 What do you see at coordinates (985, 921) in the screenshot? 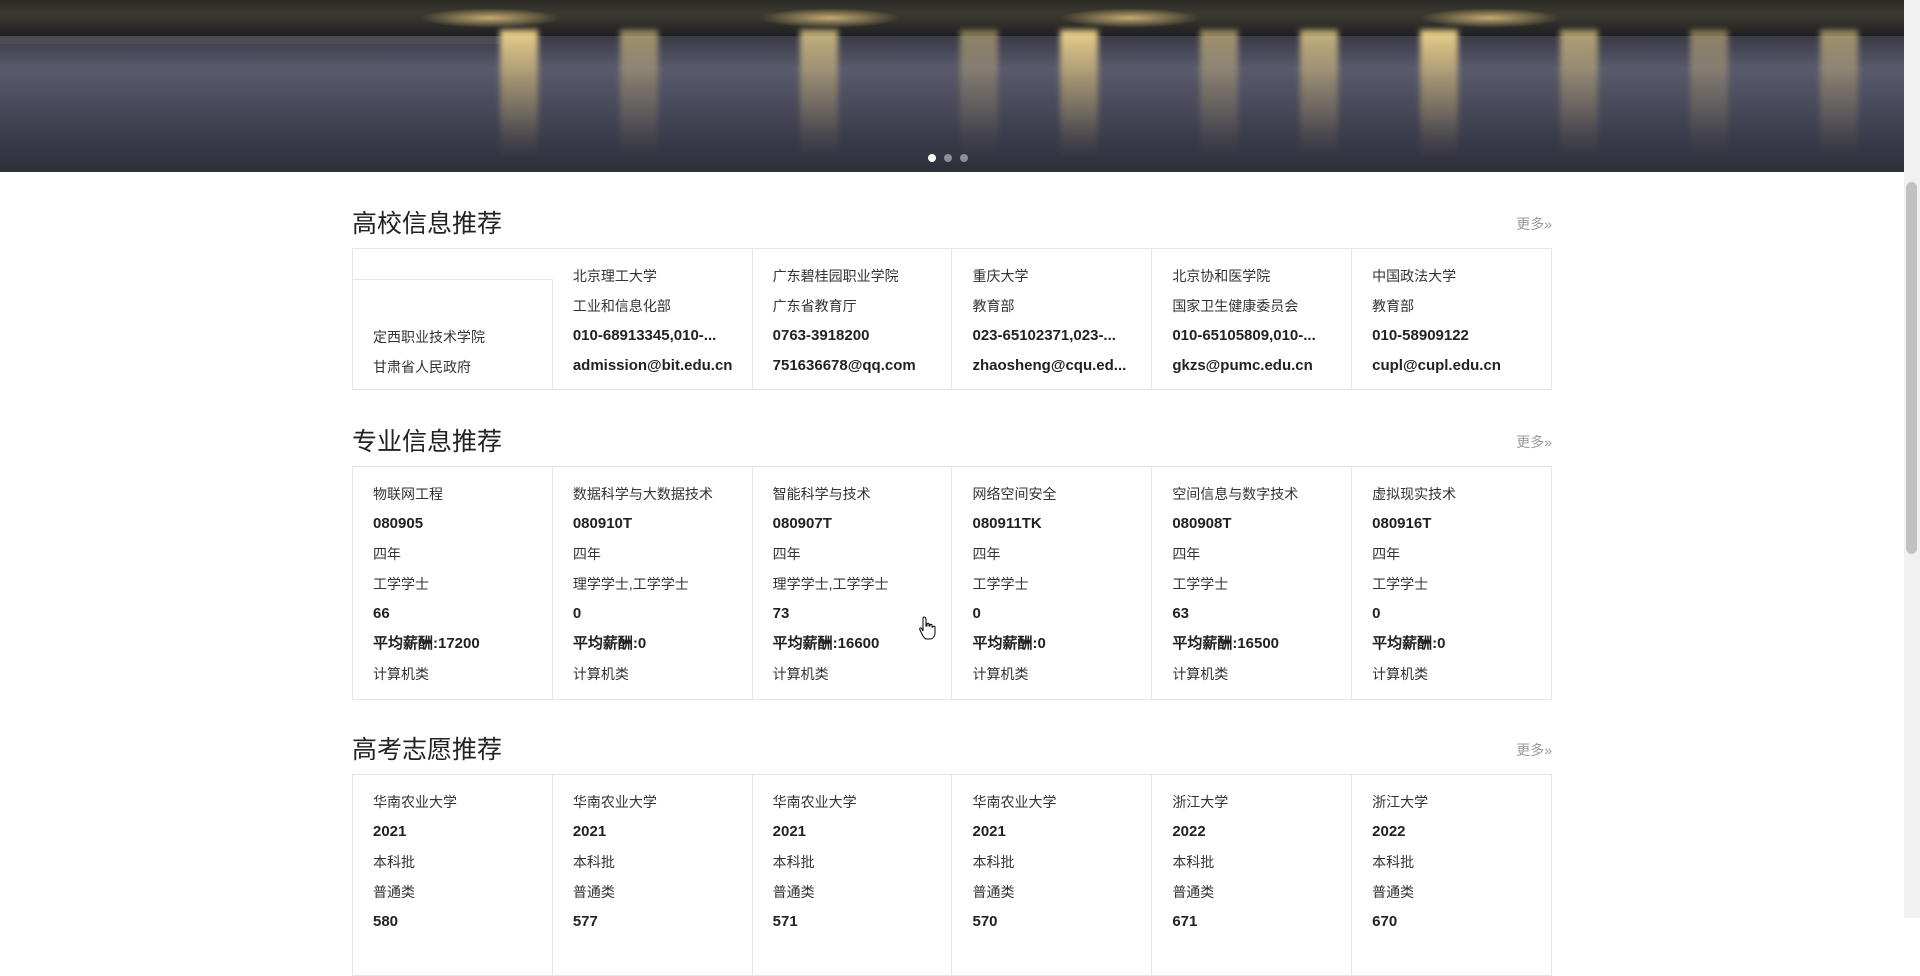
I see `volunteer-score: 570` at bounding box center [985, 921].